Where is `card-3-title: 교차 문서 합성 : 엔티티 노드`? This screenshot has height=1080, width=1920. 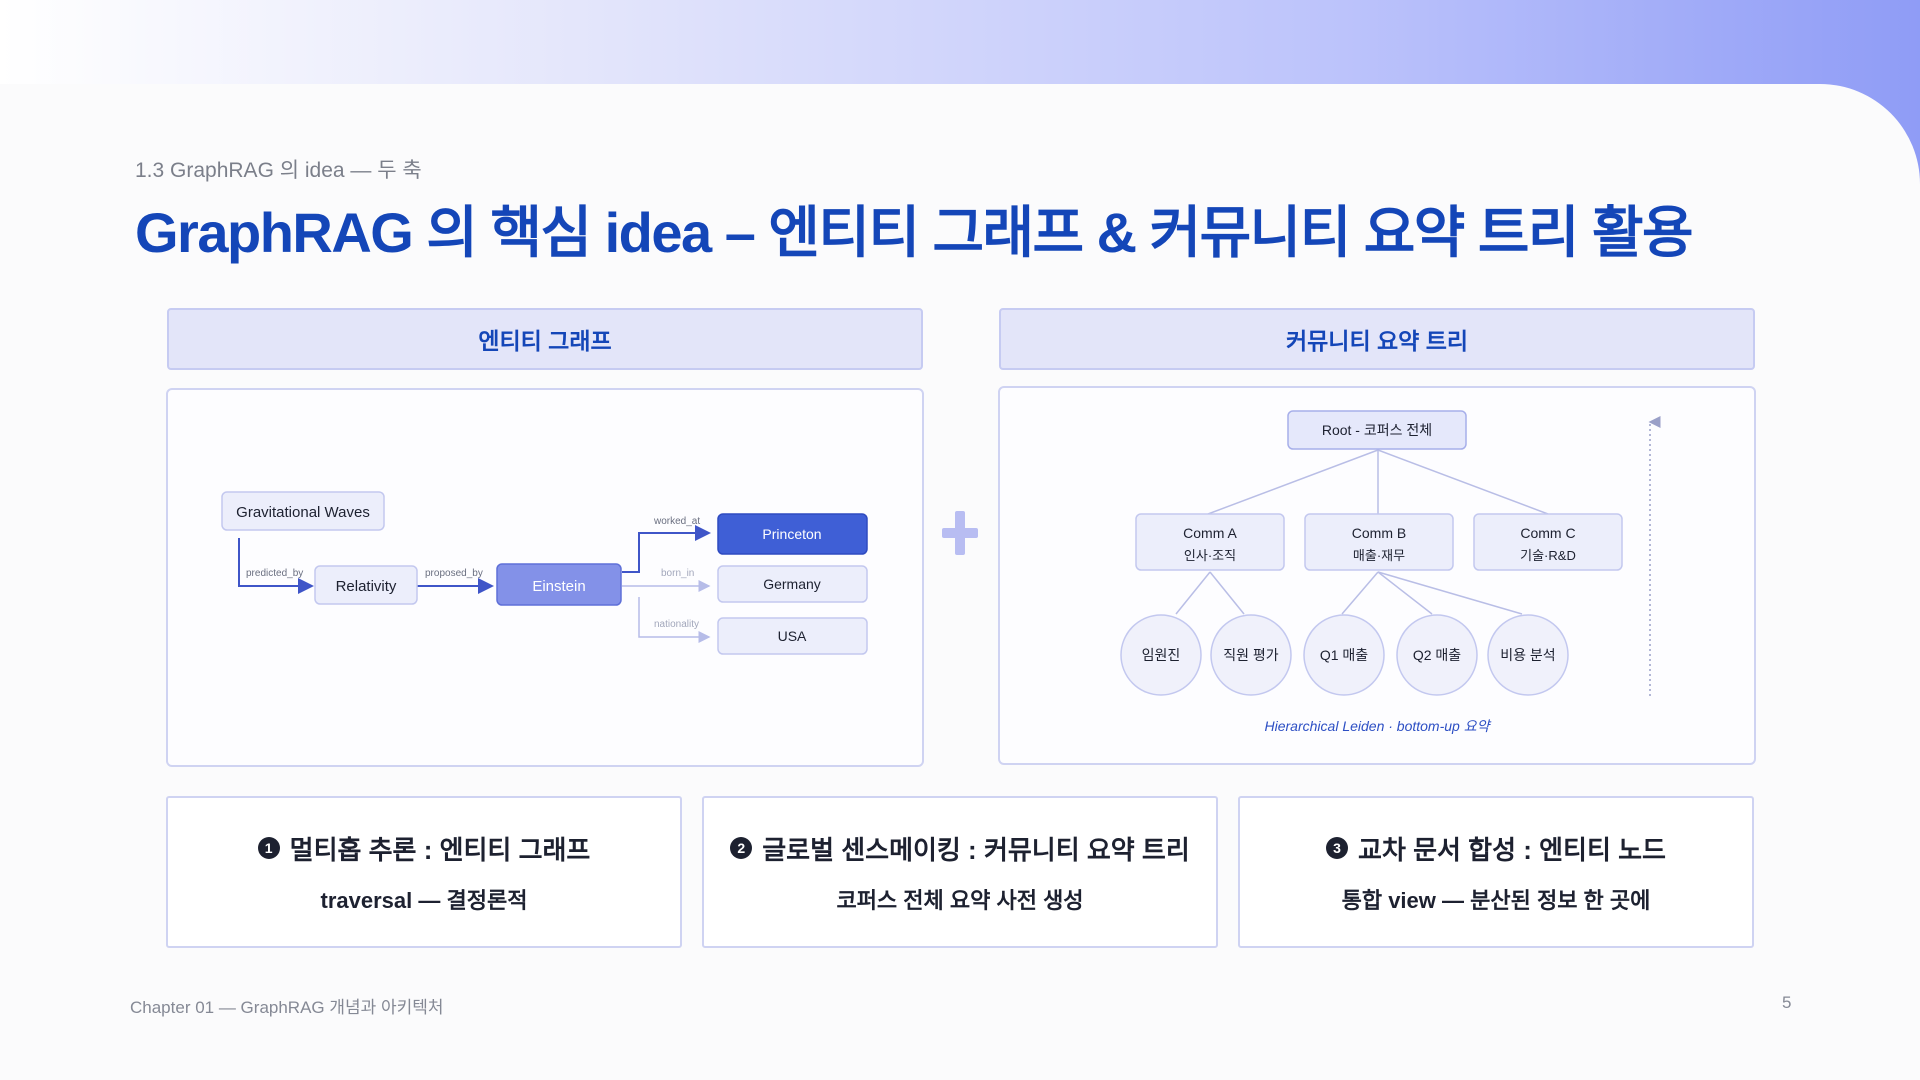 card-3-title: 교차 문서 합성 : 엔티티 노드 is located at coordinates (1512, 849).